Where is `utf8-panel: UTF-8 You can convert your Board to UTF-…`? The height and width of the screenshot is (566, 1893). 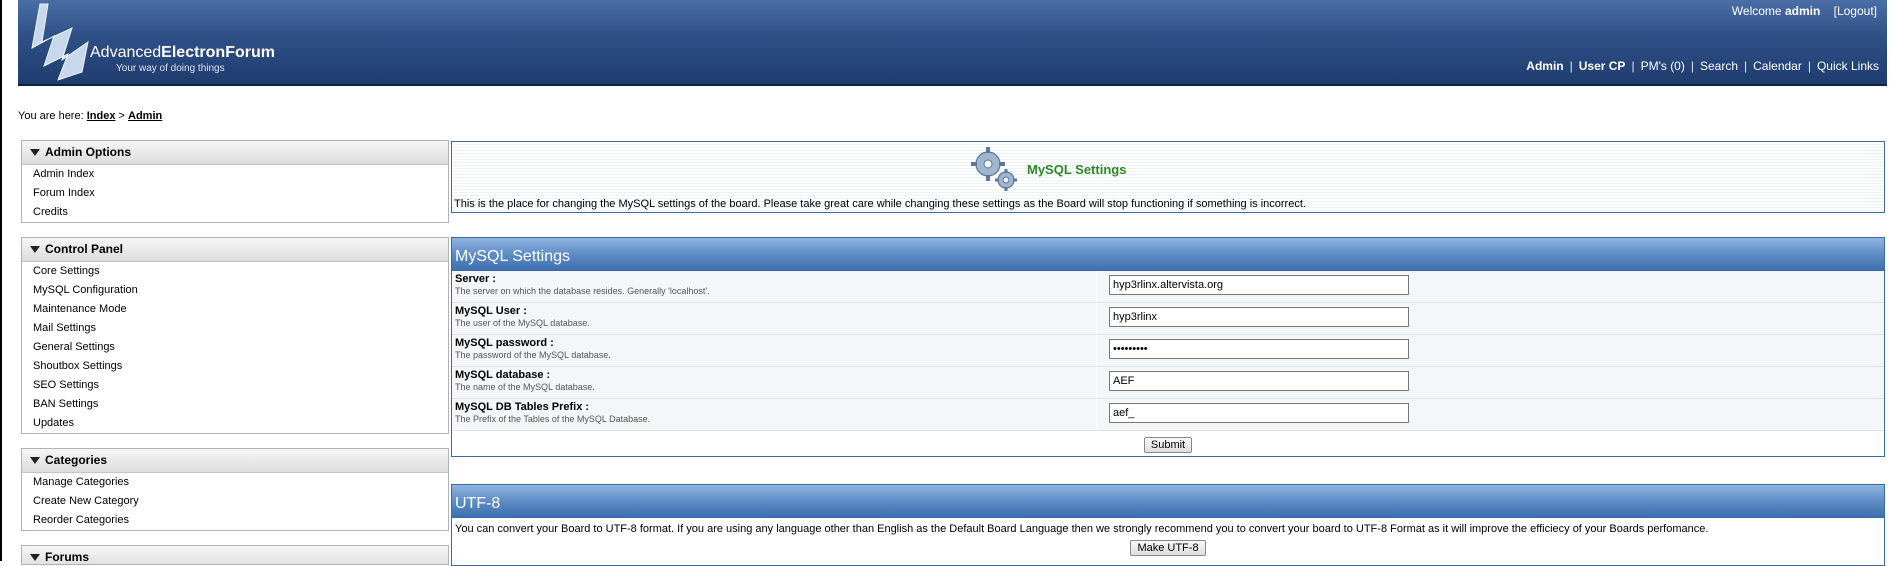
utf8-panel: UTF-8 You can convert your Board to UTF-… is located at coordinates (1168, 525).